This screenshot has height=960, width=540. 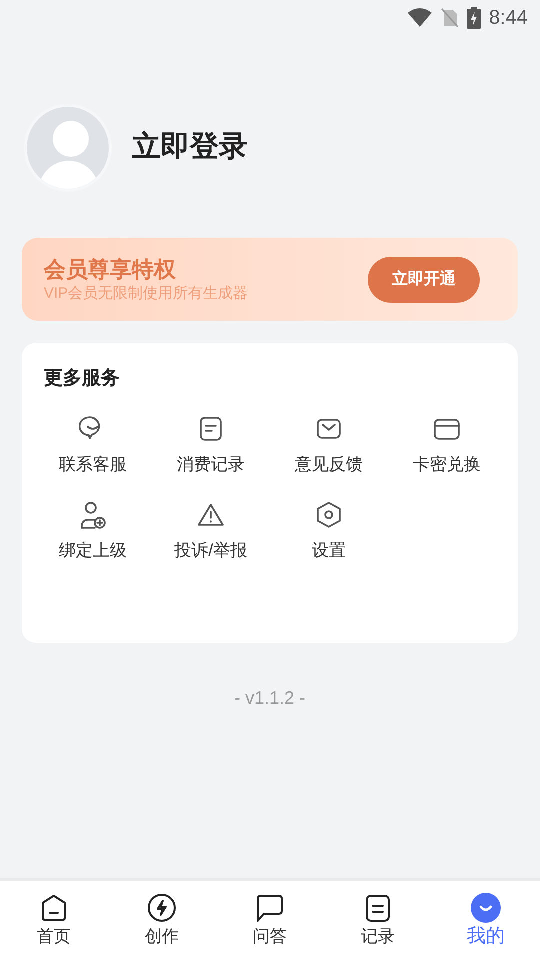 What do you see at coordinates (54, 907) in the screenshot?
I see `home-icon` at bounding box center [54, 907].